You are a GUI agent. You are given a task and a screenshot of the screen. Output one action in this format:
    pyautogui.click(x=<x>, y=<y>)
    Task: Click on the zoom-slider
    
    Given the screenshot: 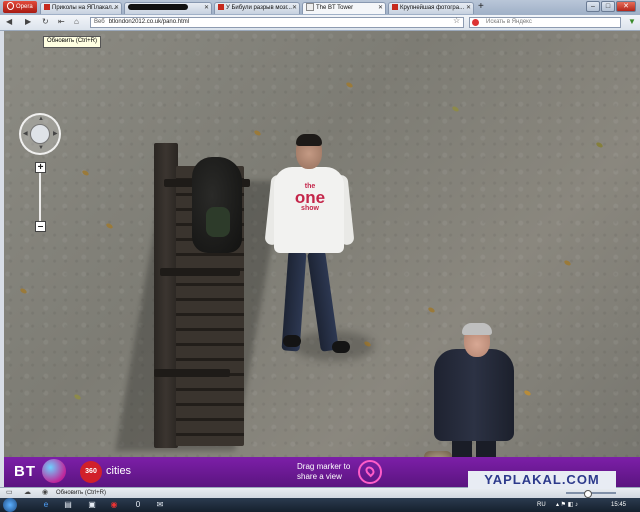 What is the action you would take?
    pyautogui.click(x=591, y=494)
    